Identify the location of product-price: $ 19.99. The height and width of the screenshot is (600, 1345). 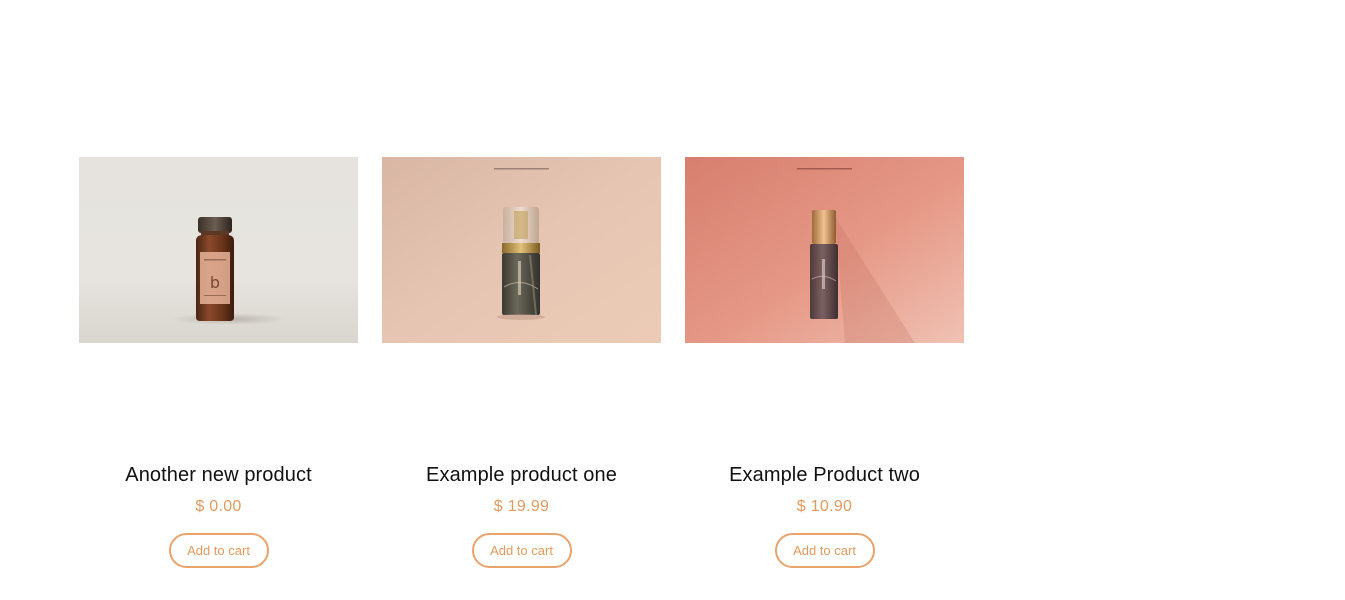
(521, 506).